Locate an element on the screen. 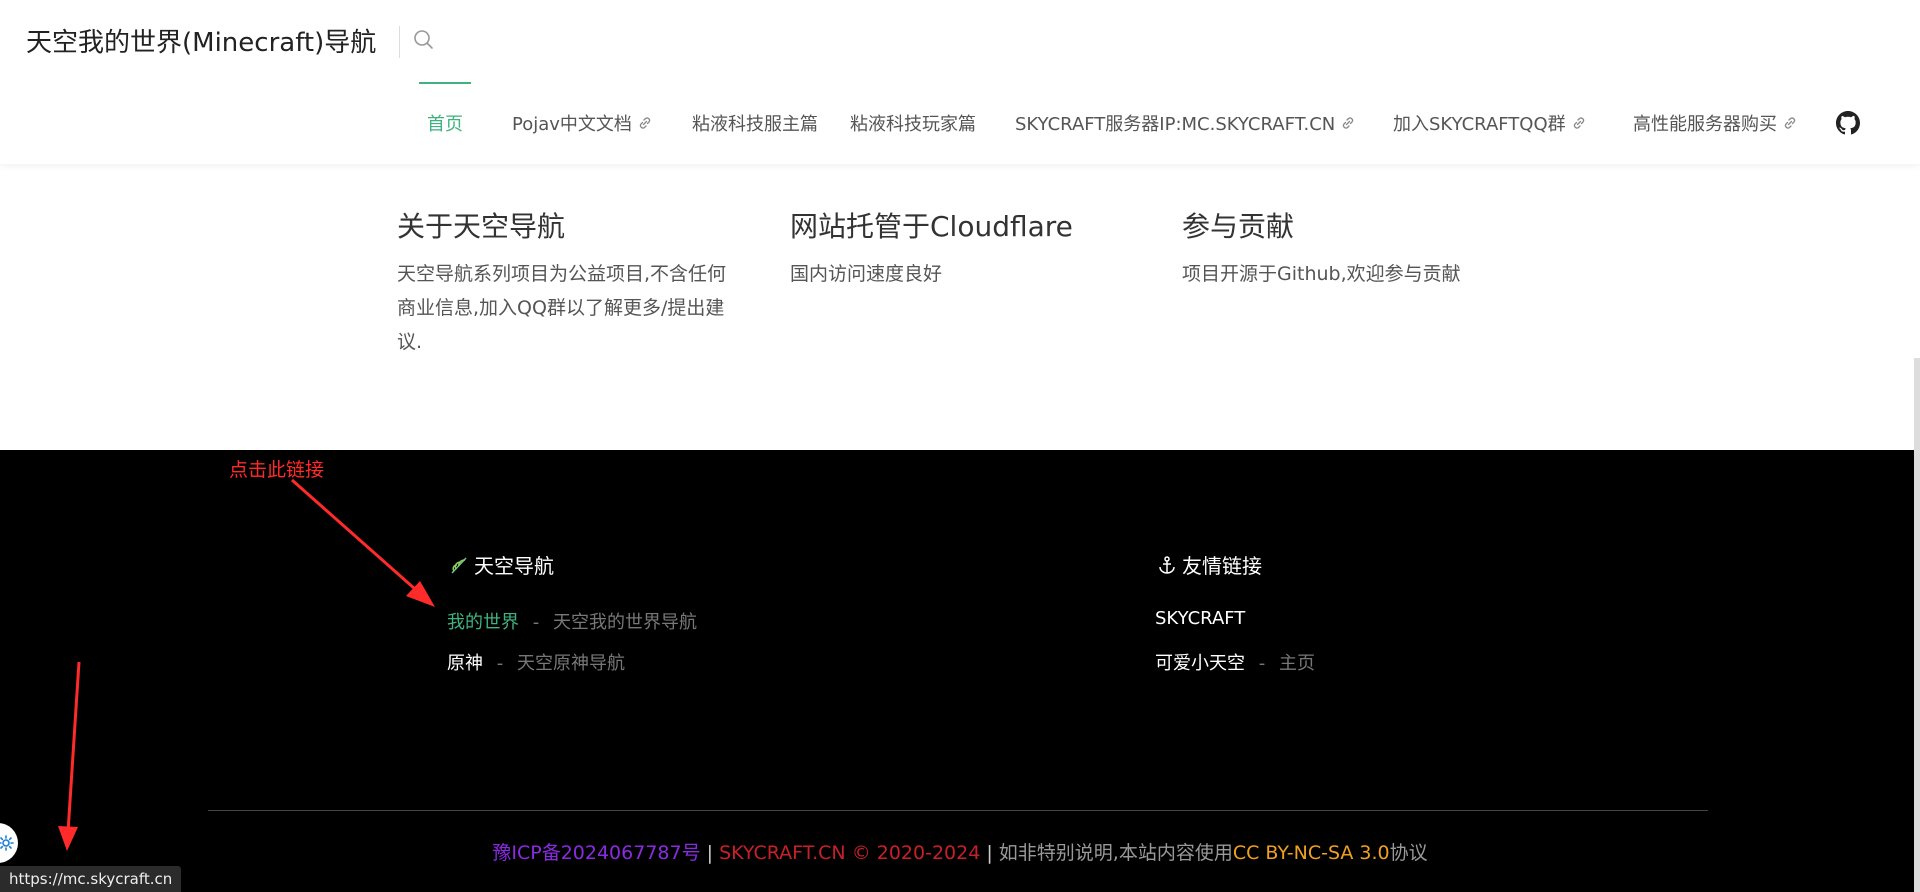 The height and width of the screenshot is (892, 1920). github-icon is located at coordinates (1848, 123).